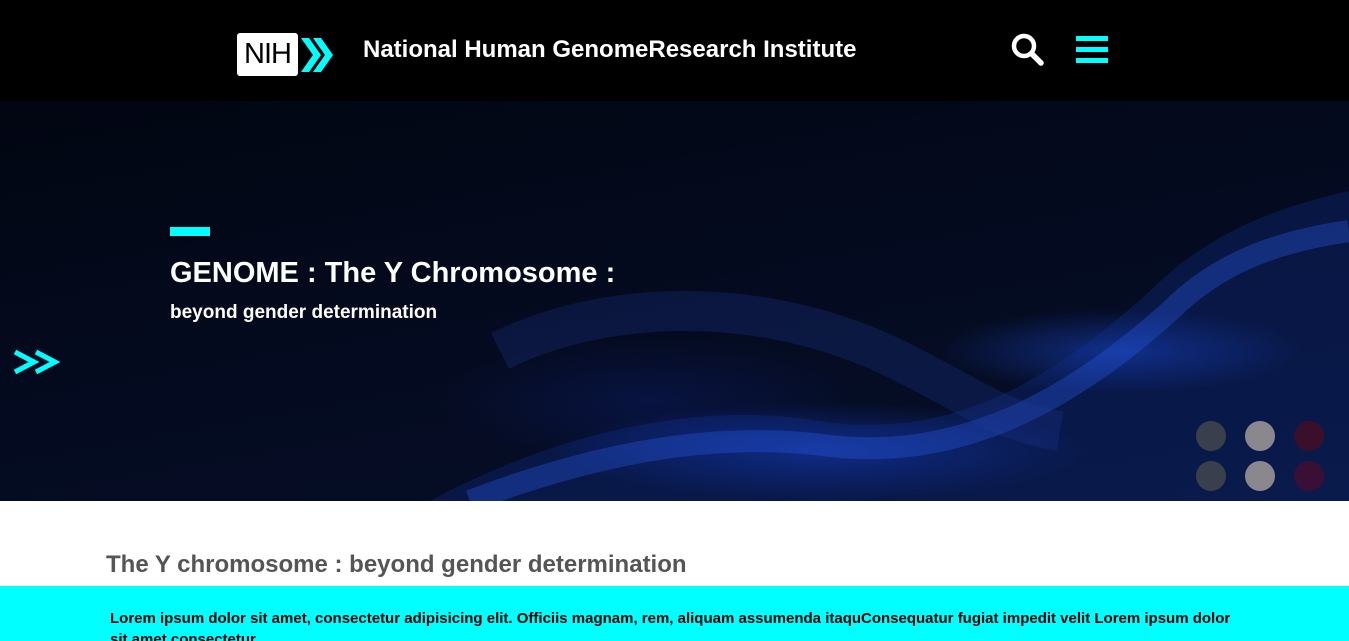 Image resolution: width=1349 pixels, height=641 pixels. I want to click on nih-logo-arrow-icon, so click(317, 54).